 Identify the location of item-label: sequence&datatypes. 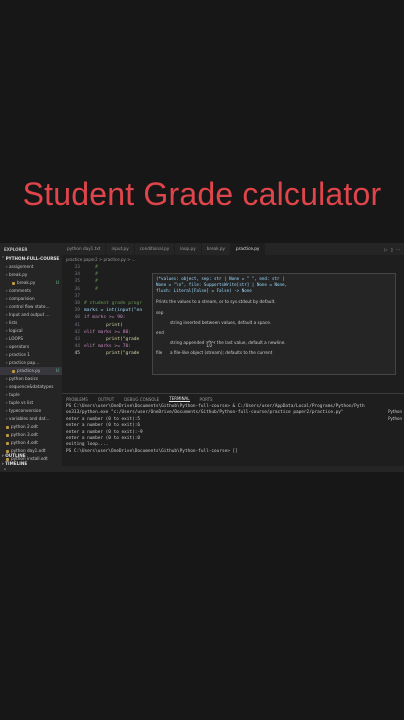
(31, 386).